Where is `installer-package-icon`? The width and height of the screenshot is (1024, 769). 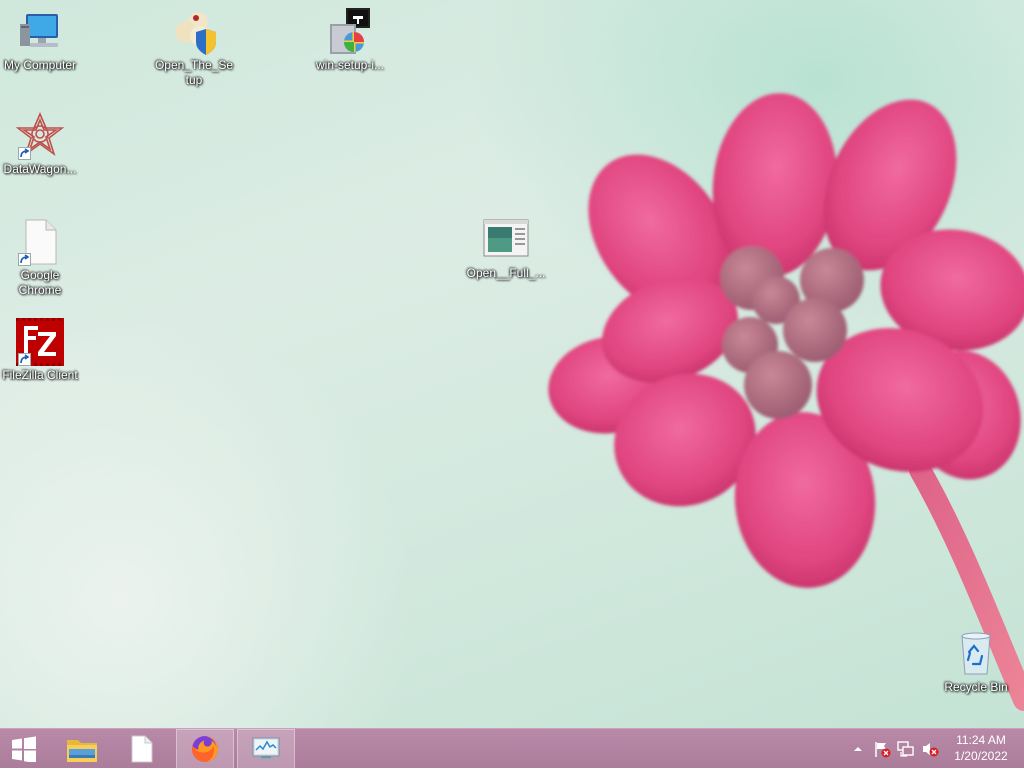 installer-package-icon is located at coordinates (350, 32).